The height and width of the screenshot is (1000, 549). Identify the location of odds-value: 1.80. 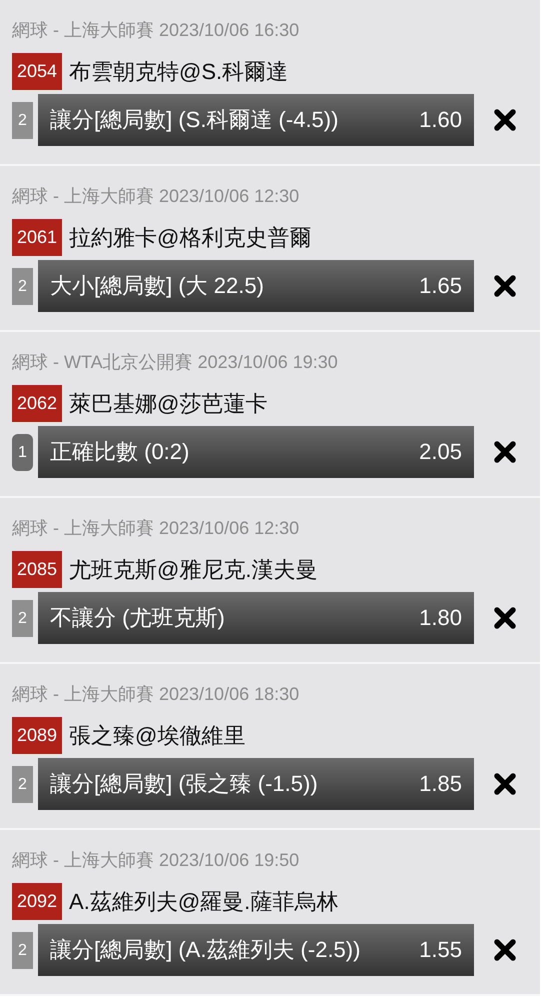
(440, 618).